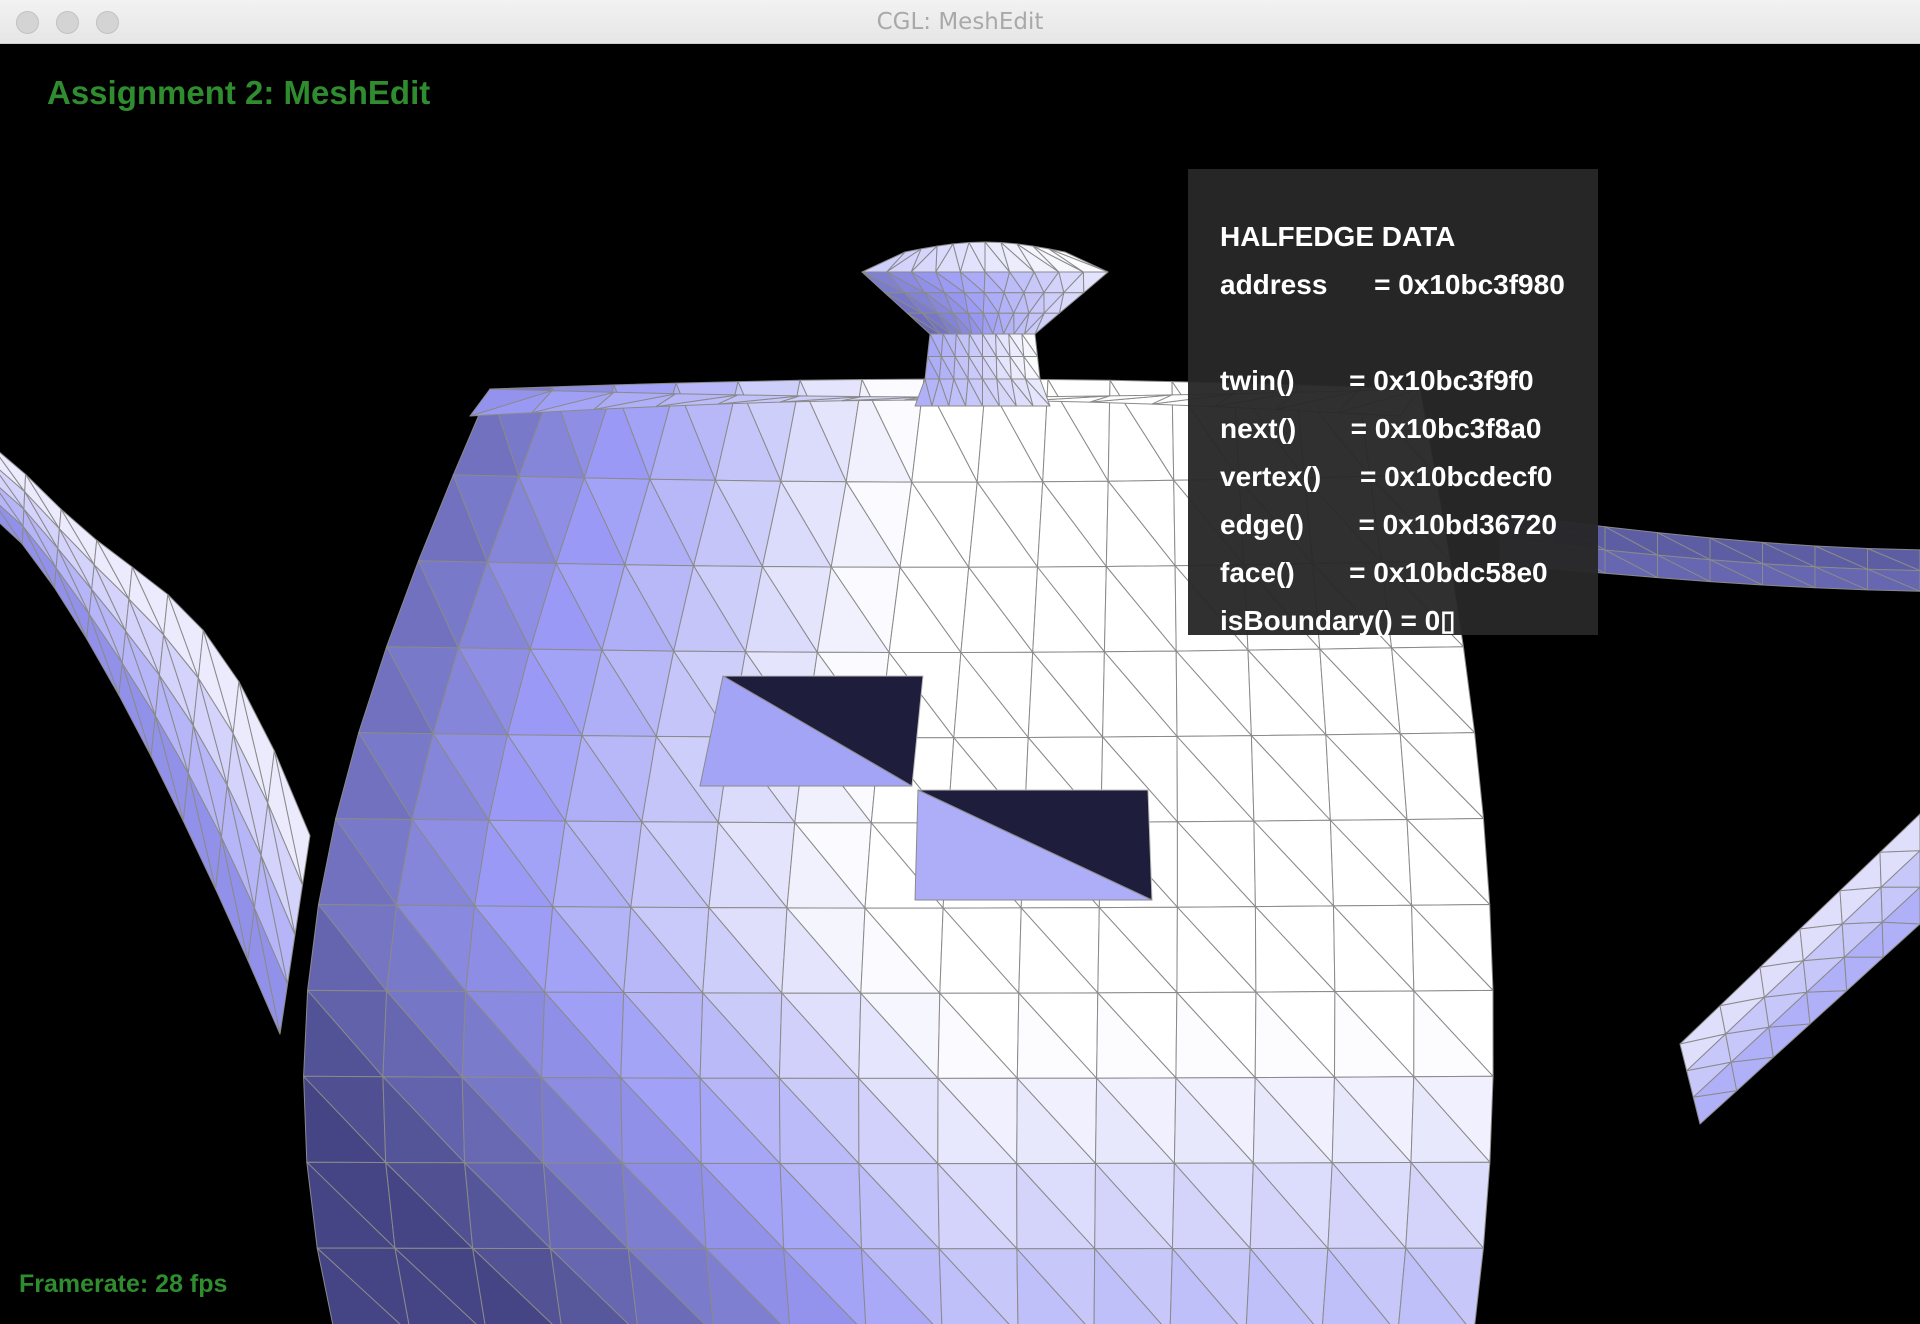 This screenshot has width=1920, height=1324. Describe the element at coordinates (1095, 282) in the screenshot. I see `knob-cap-face` at that location.